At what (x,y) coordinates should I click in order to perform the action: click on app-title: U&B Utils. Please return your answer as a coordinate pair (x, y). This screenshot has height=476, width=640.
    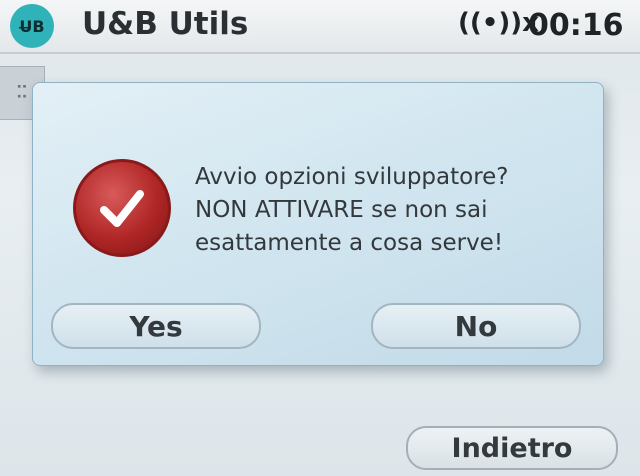
    Looking at the image, I should click on (165, 24).